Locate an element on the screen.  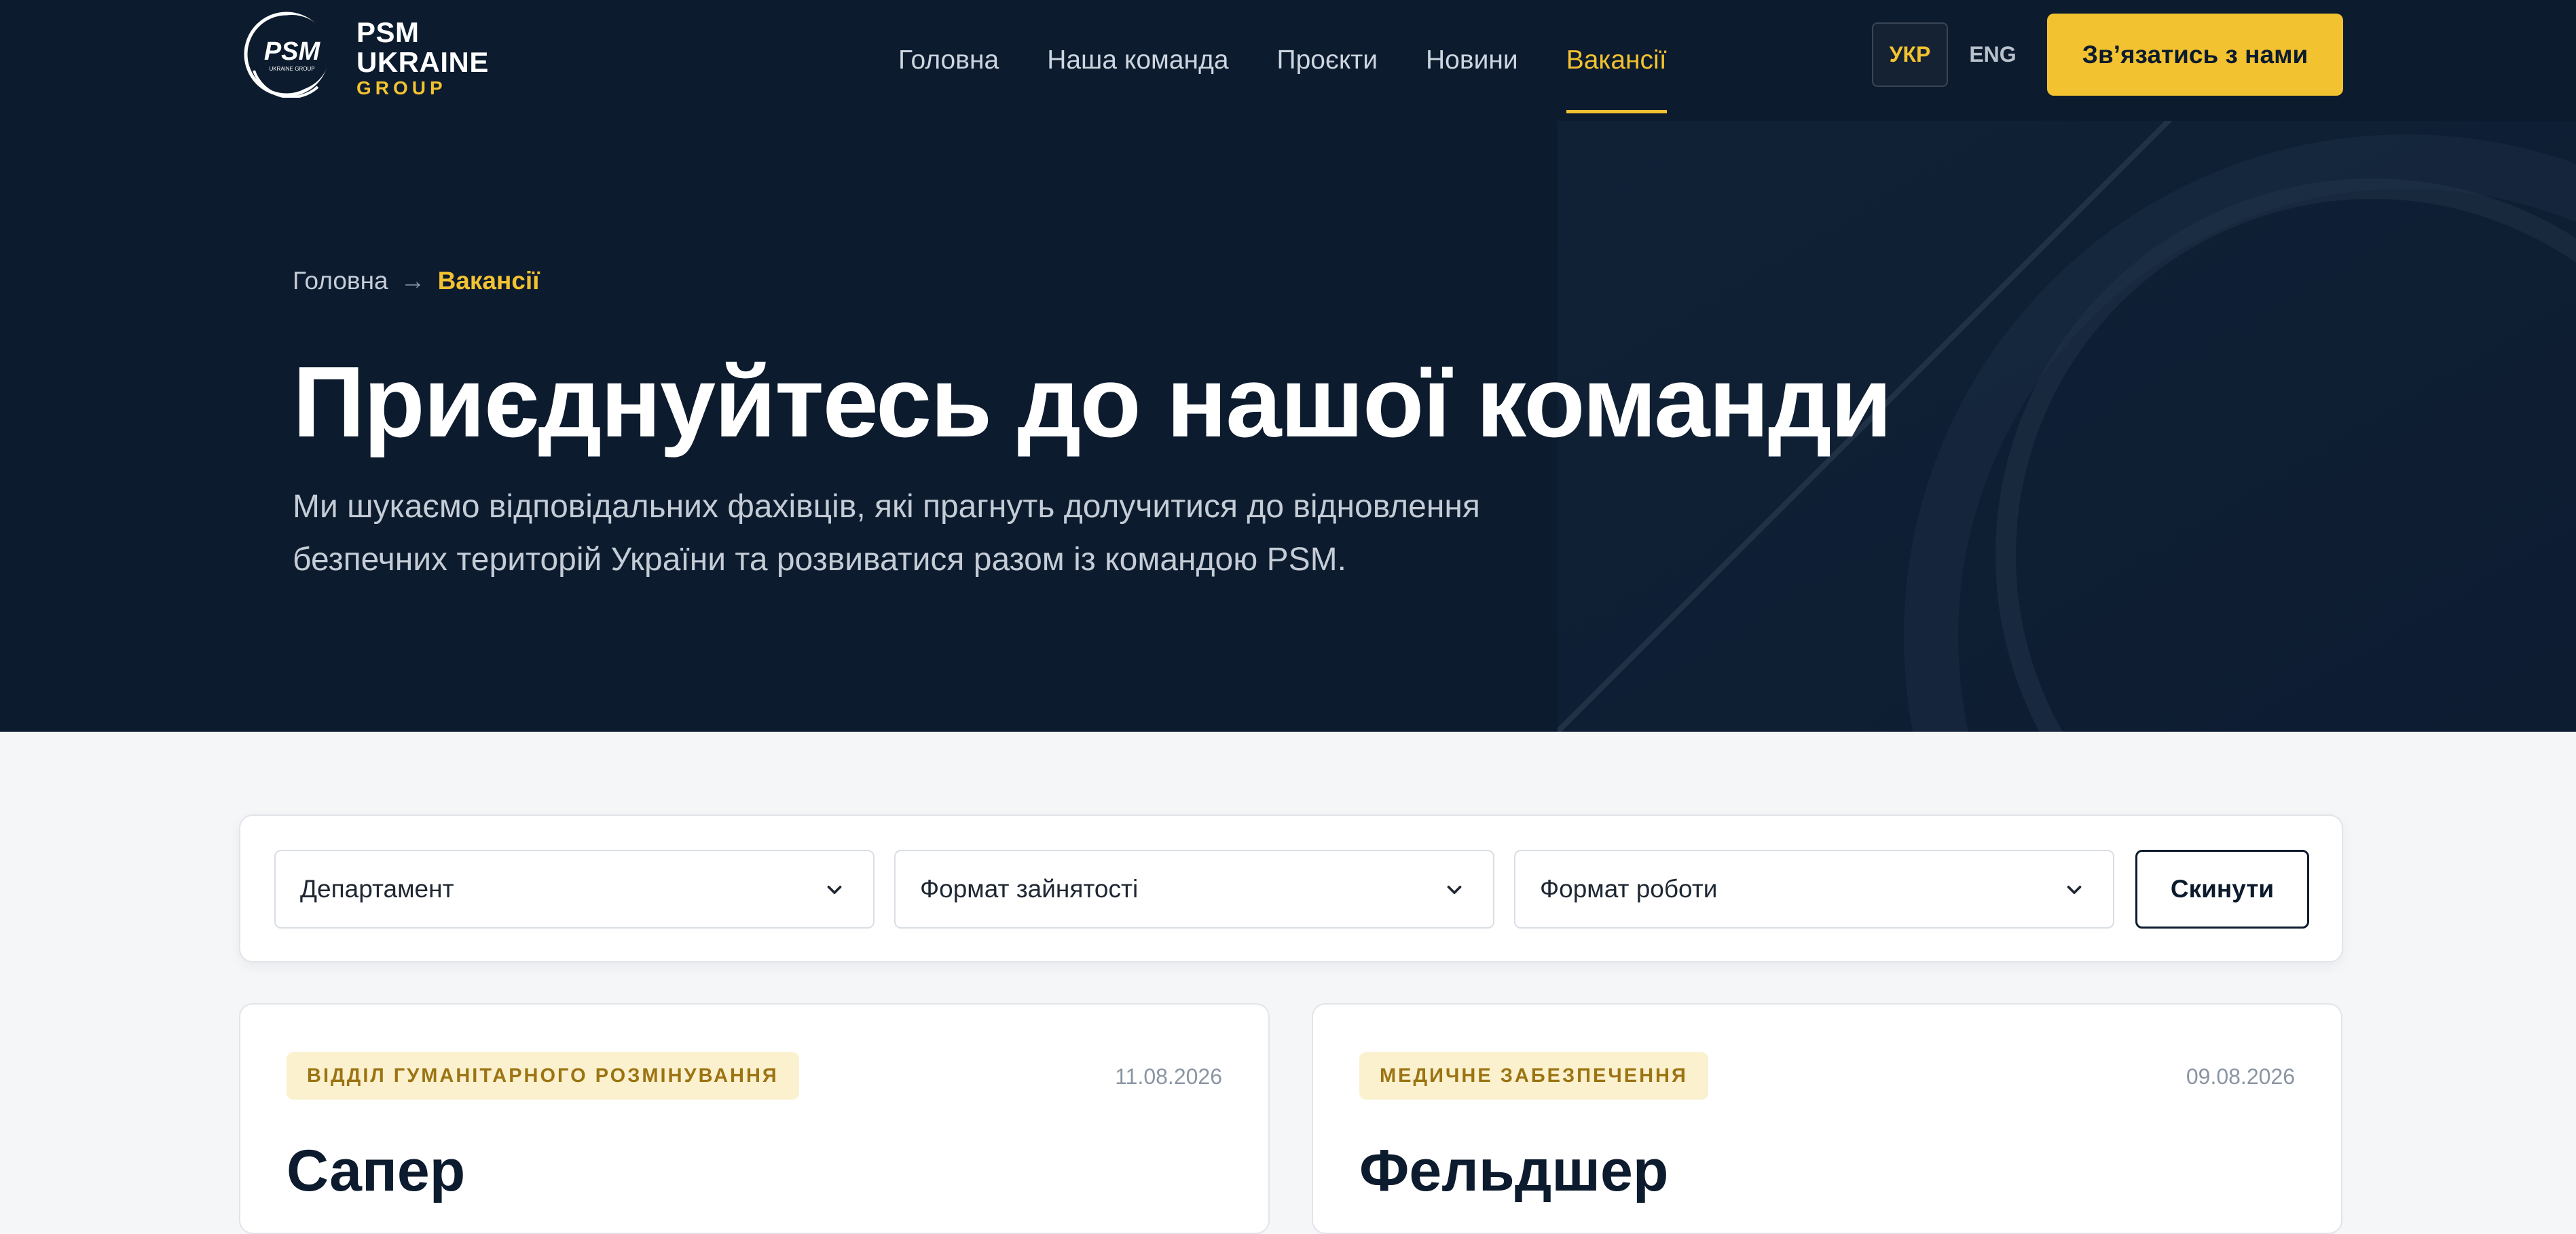
psm-logo: PSM UKRAINE GROUP PSM UKRAINE GROUP is located at coordinates (363, 53).